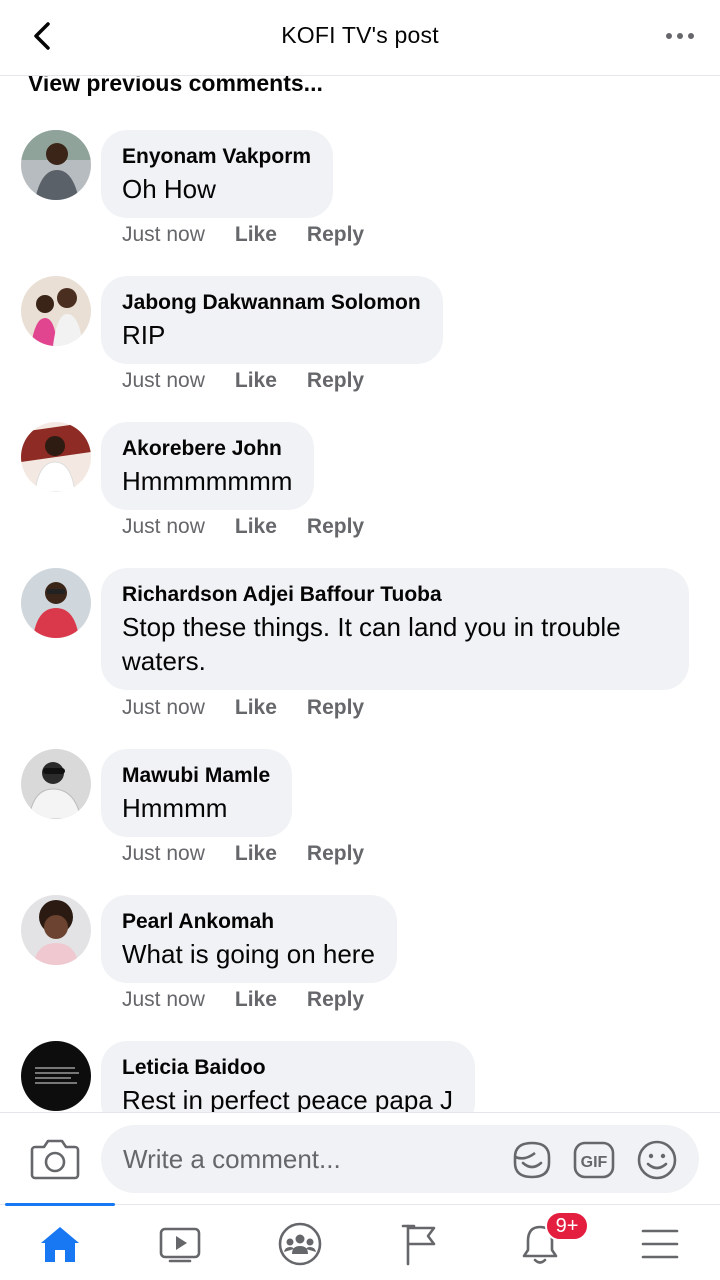  What do you see at coordinates (207, 481) in the screenshot?
I see `comment-text: Hmmmmmmm` at bounding box center [207, 481].